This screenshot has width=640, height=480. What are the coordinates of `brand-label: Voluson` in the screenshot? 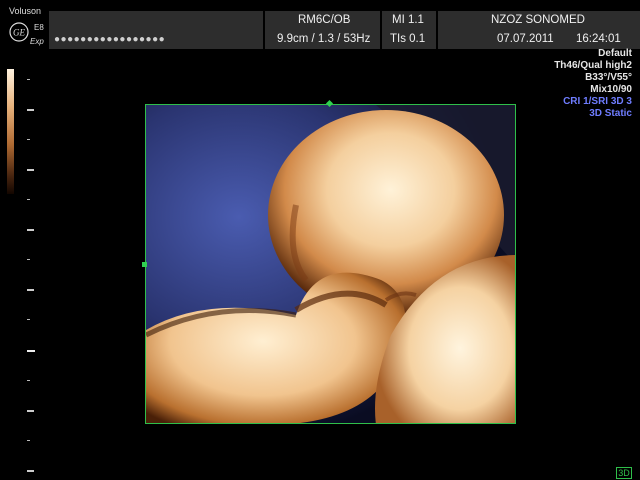 It's located at (25, 11).